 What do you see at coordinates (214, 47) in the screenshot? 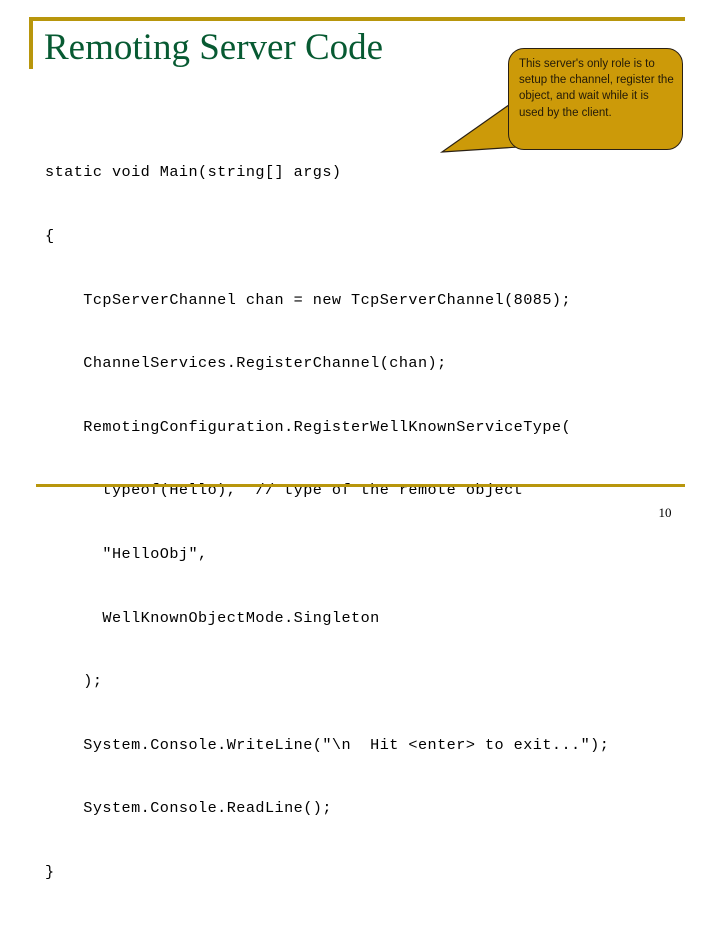
I see `page-title: Remoting Server Code` at bounding box center [214, 47].